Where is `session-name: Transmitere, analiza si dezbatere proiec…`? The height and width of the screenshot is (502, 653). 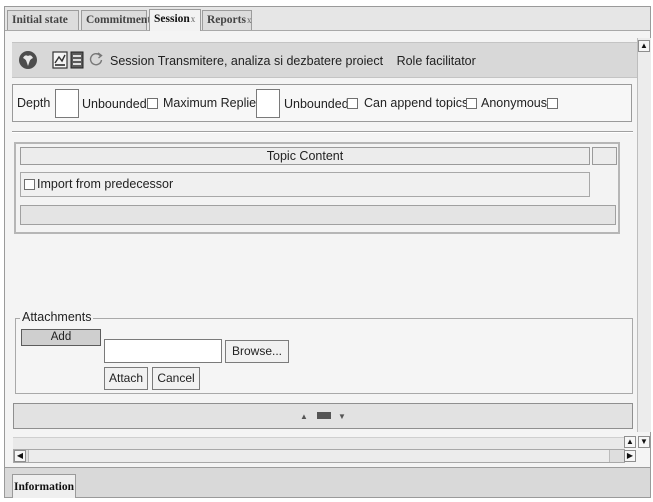 session-name: Transmitere, analiza si dezbatere proiec… is located at coordinates (270, 61).